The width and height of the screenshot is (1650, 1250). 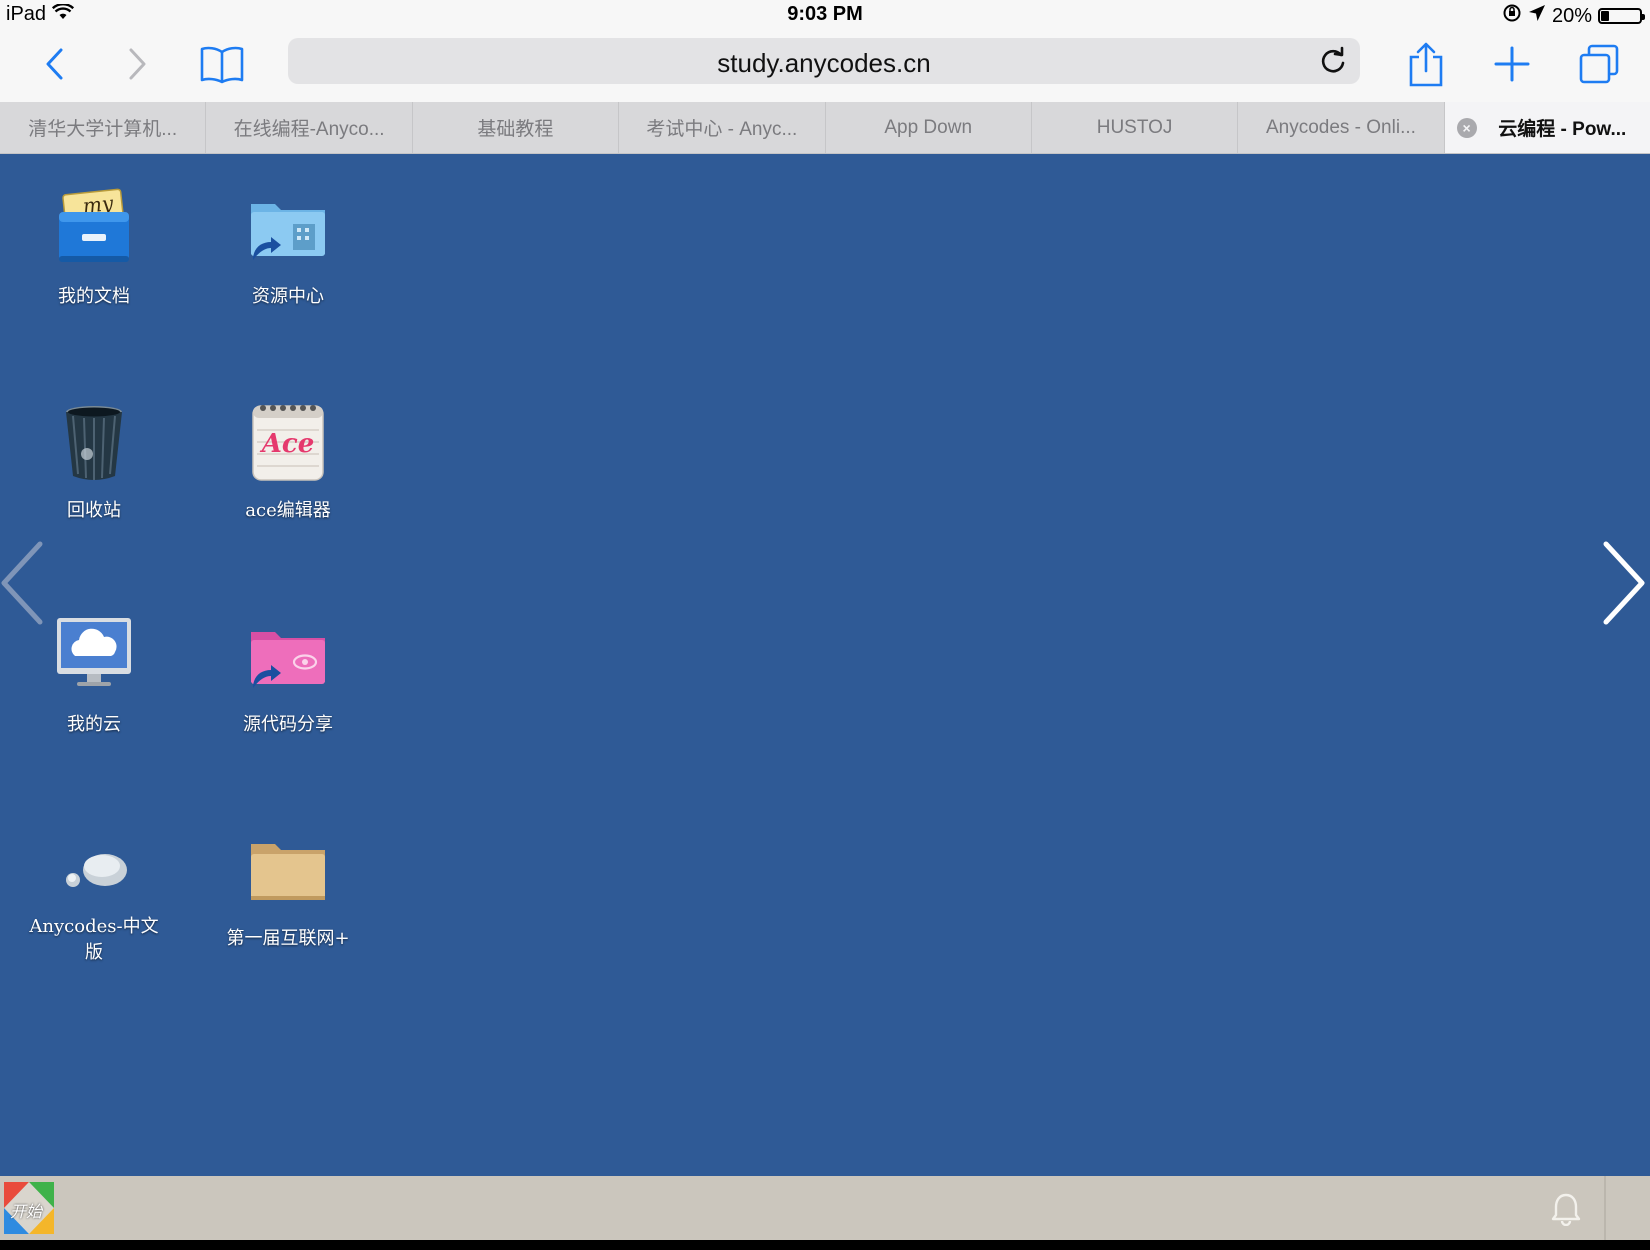 What do you see at coordinates (26, 1212) in the screenshot?
I see `start-label: 开始` at bounding box center [26, 1212].